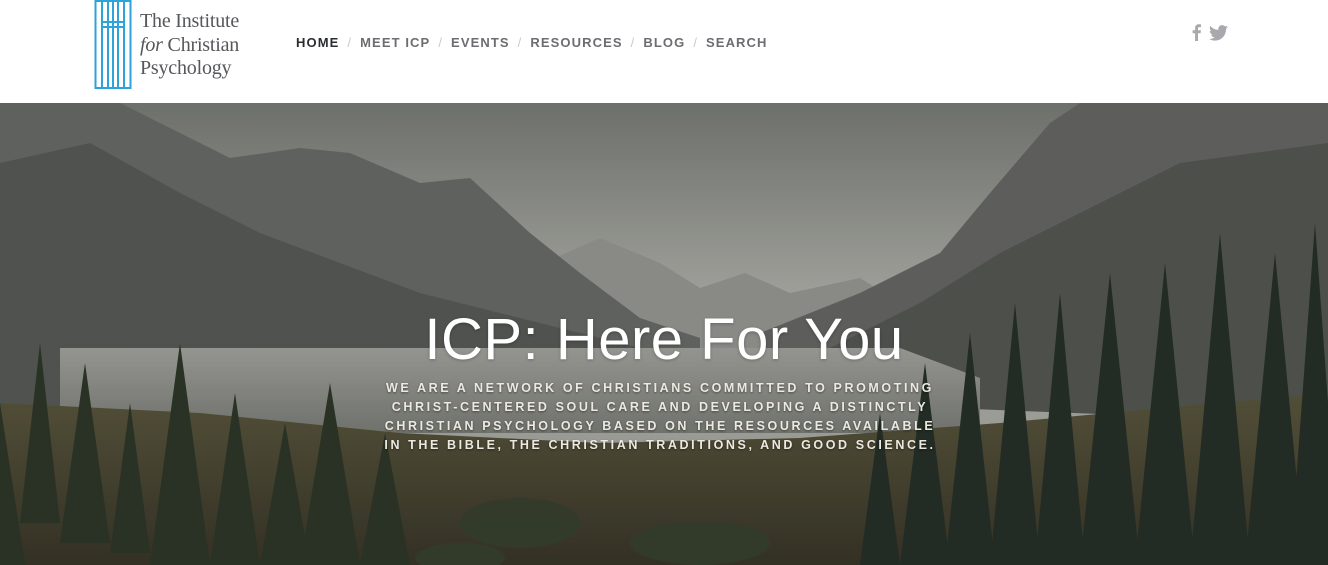  I want to click on logo-line-1: The Institute, so click(190, 21).